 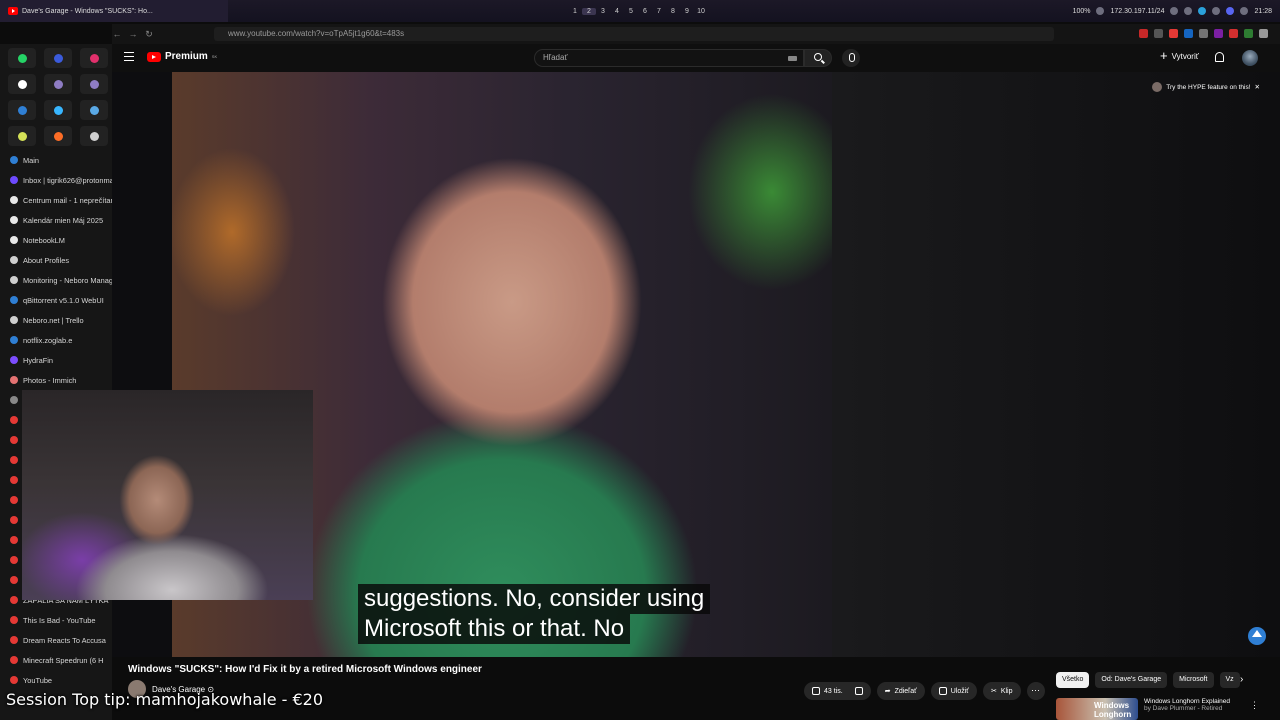 I want to click on workspace-9: 9, so click(x=687, y=11).